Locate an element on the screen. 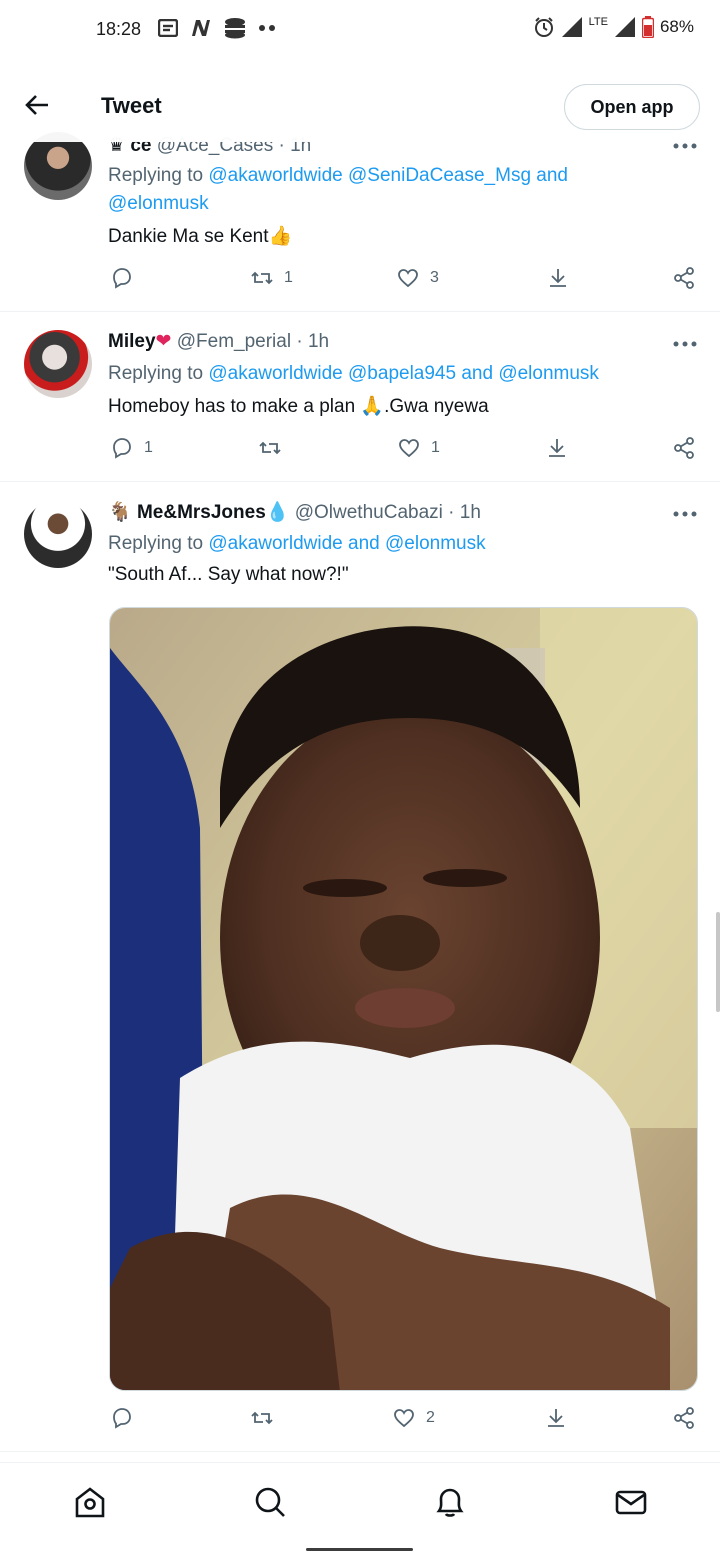  tweet-actions: 1 1 is located at coordinates (360, 451).